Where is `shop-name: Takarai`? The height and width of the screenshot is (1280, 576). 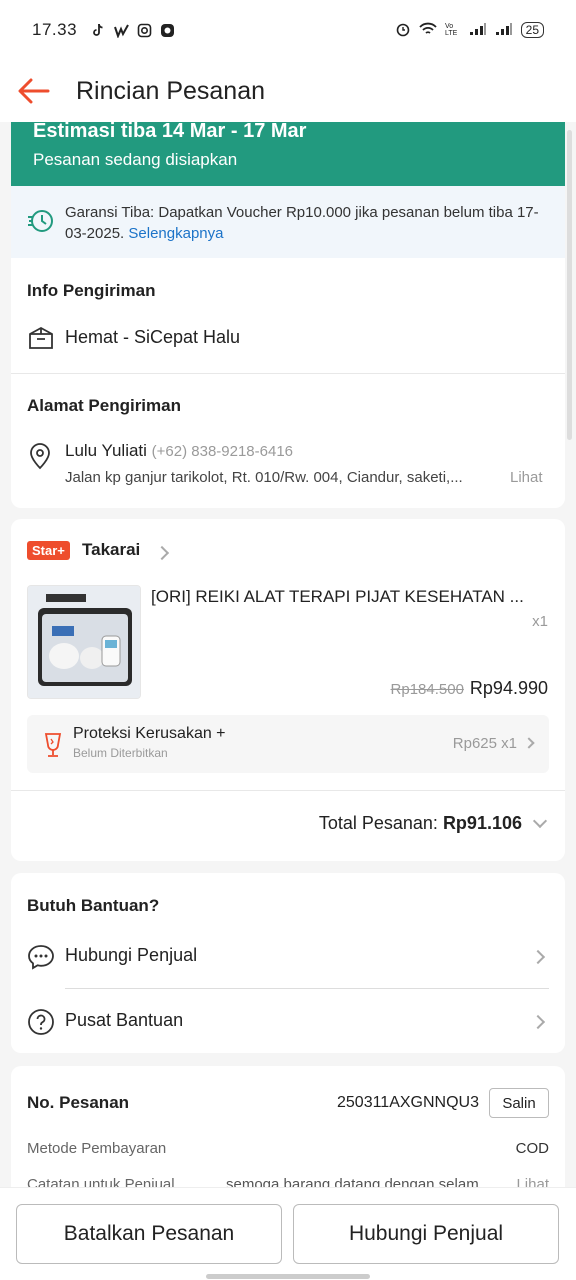 shop-name: Takarai is located at coordinates (111, 550).